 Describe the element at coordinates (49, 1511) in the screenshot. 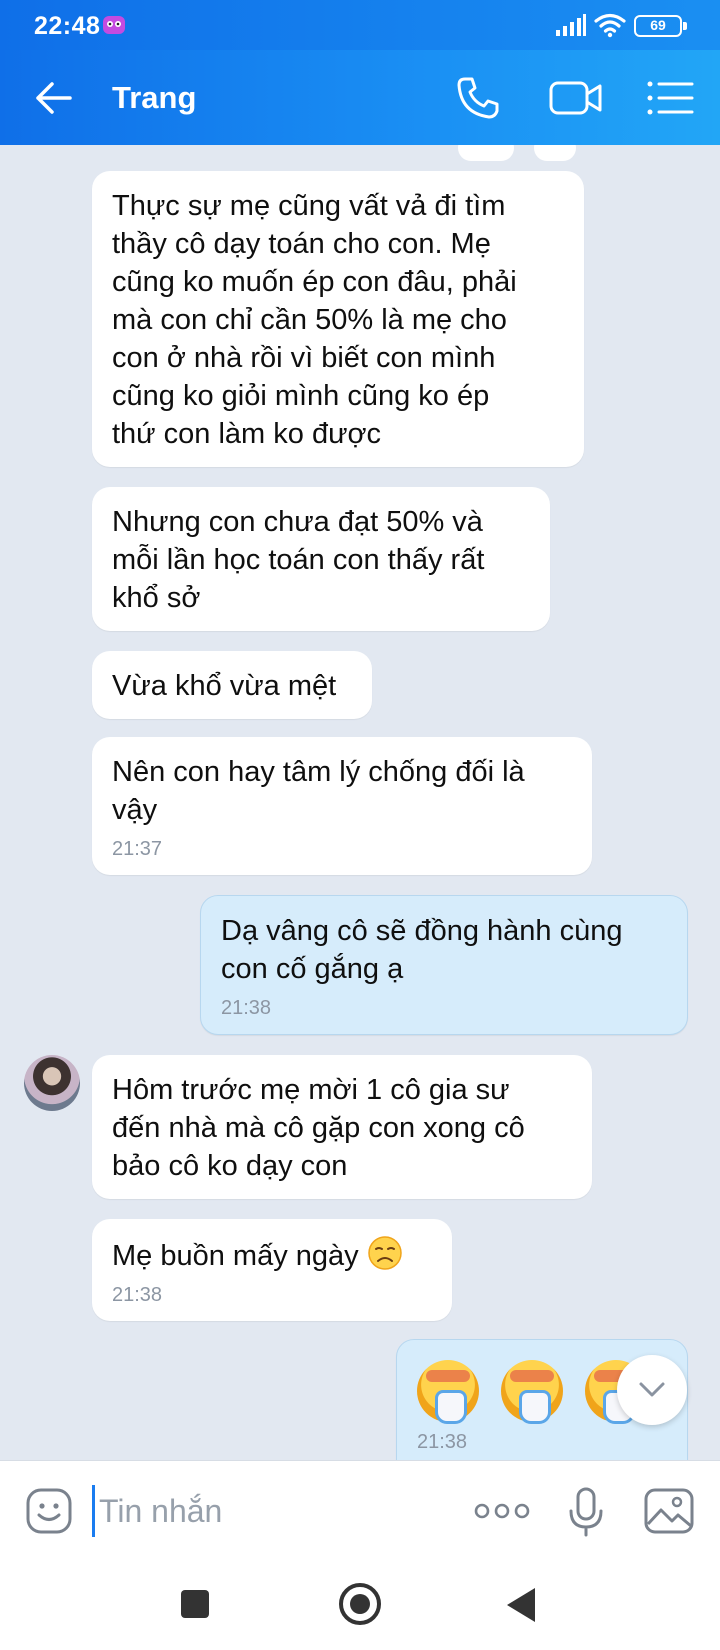

I see `sticker-icon` at that location.